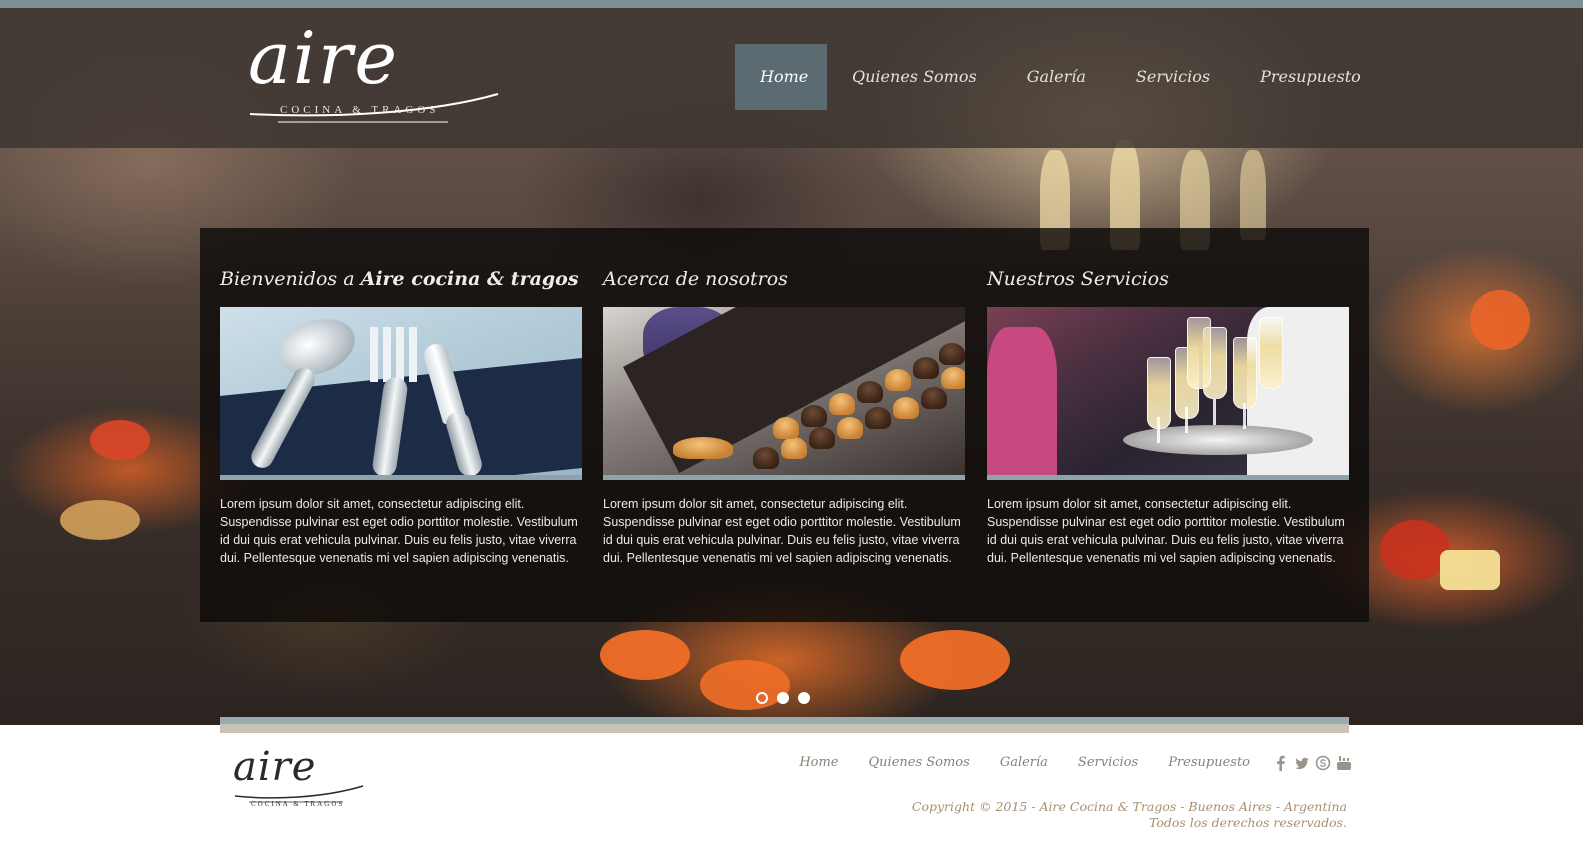  What do you see at coordinates (914, 77) in the screenshot?
I see `nav-item-quienes-somos: Quienes Somos` at bounding box center [914, 77].